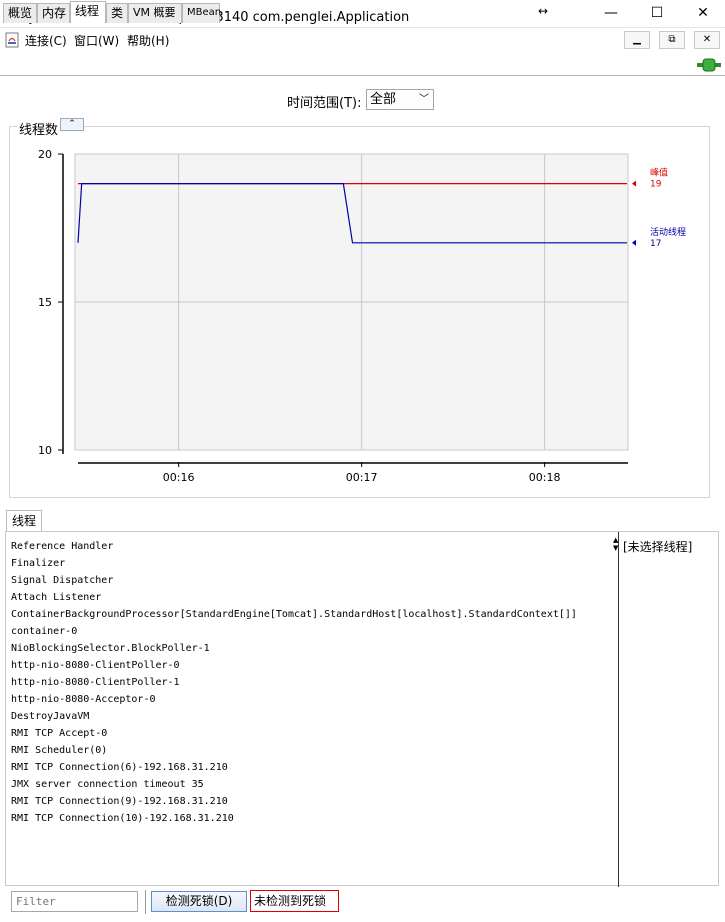 The width and height of the screenshot is (725, 922). I want to click on thread-list-item: container-0, so click(294, 631).